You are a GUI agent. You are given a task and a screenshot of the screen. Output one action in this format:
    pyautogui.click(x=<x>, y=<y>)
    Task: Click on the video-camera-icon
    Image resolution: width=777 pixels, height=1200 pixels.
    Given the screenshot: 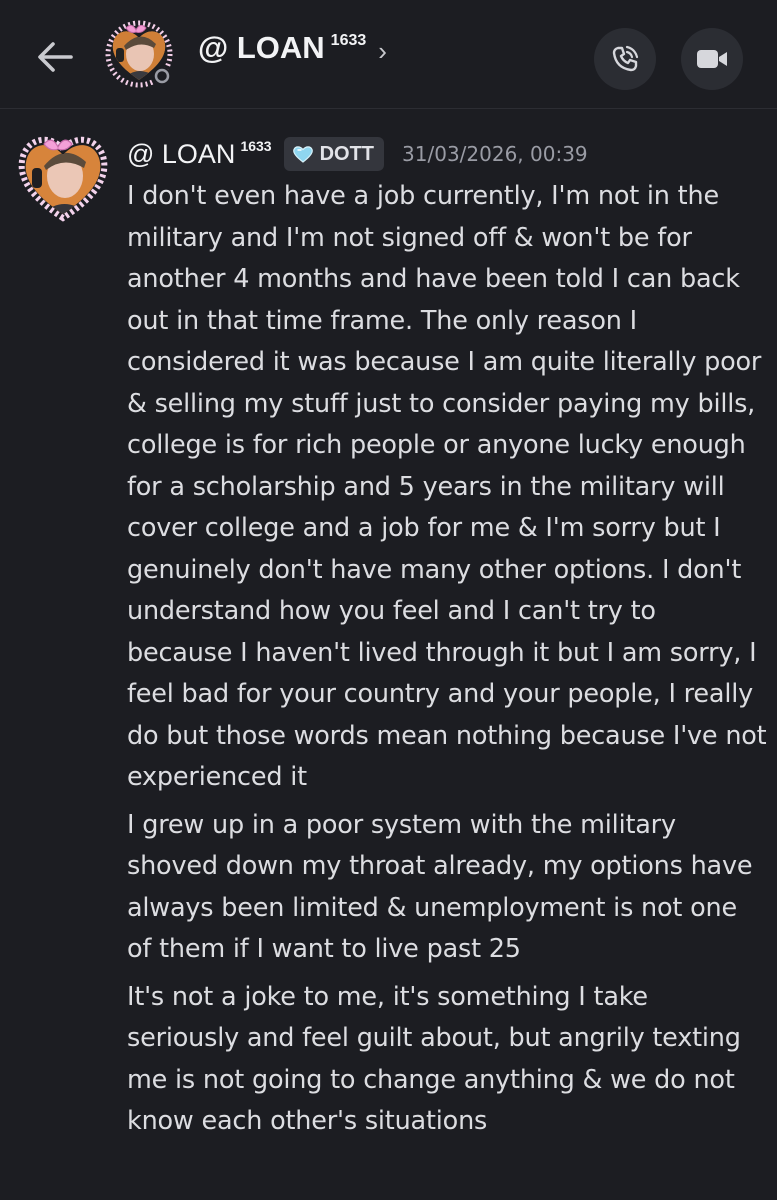 What is the action you would take?
    pyautogui.click(x=712, y=59)
    